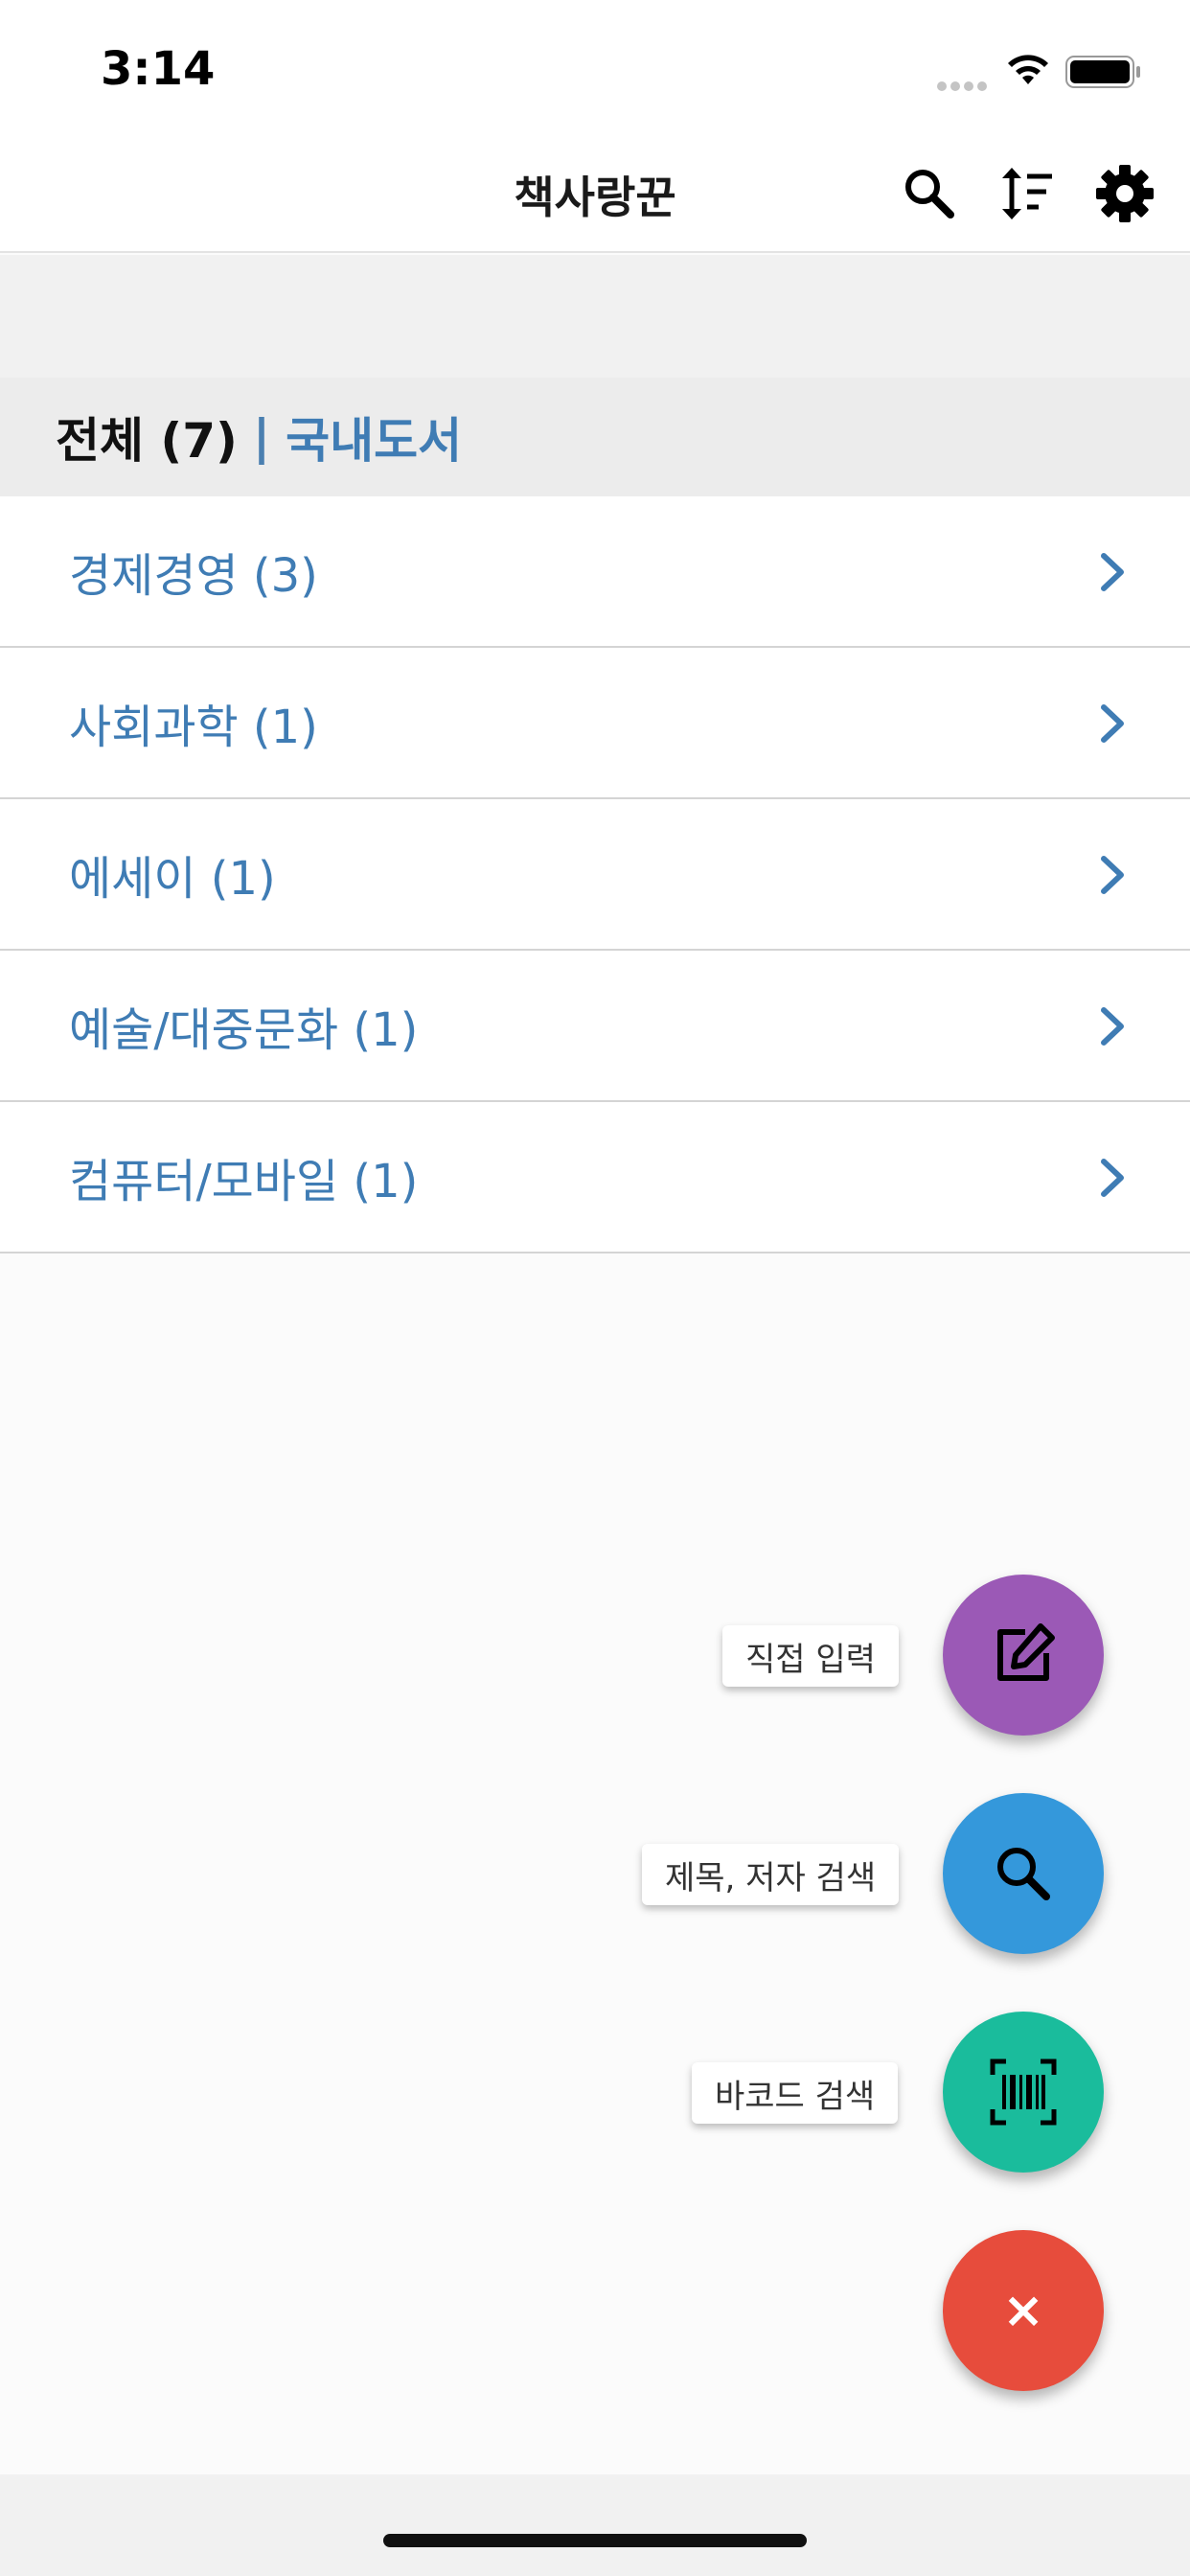 The height and width of the screenshot is (2576, 1190). What do you see at coordinates (810, 1656) in the screenshot?
I see `manual-entry-label: 직접 입력` at bounding box center [810, 1656].